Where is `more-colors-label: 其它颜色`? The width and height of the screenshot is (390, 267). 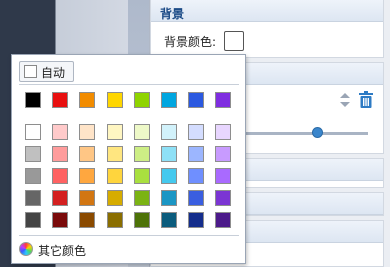
more-colors-label: 其它颜色 is located at coordinates (62, 251).